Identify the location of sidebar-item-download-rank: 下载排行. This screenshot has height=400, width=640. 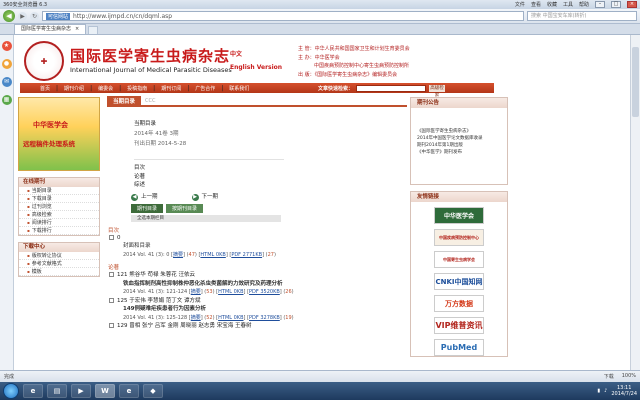
(59, 231).